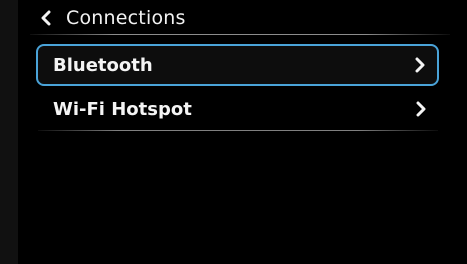  I want to click on bezel-edge, so click(9, 132).